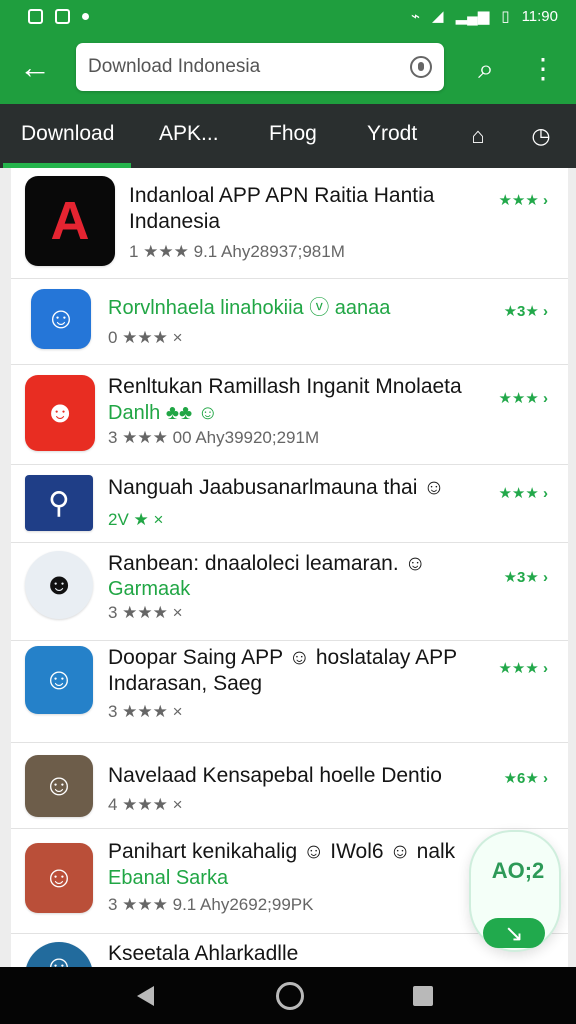  What do you see at coordinates (185, 683) in the screenshot?
I see `app-subtitle: Indarasan, Saeg` at bounding box center [185, 683].